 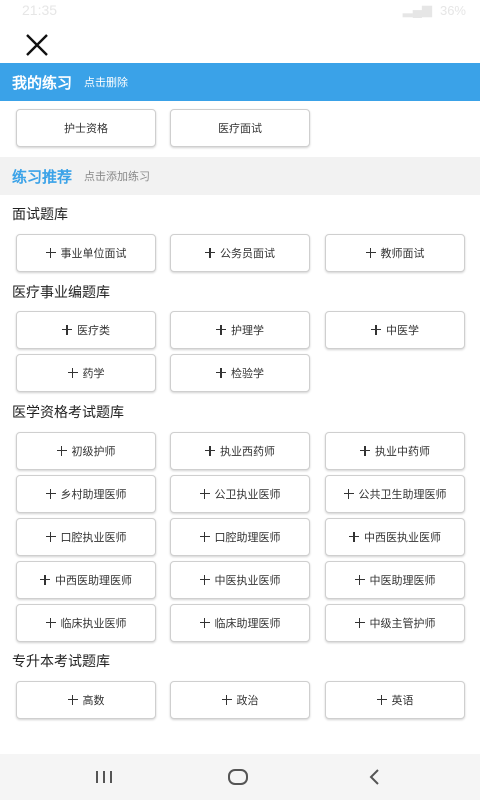 I want to click on add-practice-chip: 公共卫生助理医师, so click(x=395, y=494).